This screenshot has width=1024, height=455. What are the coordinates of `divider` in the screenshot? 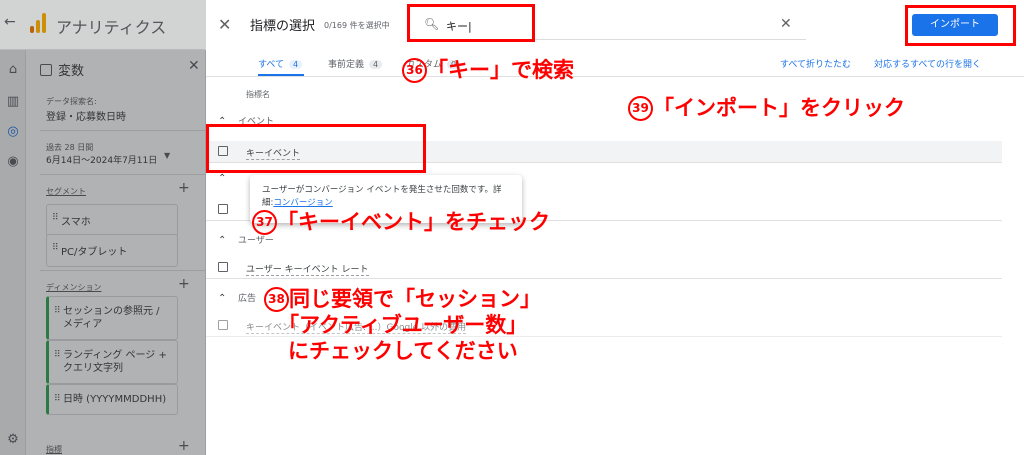 It's located at (615, 76).